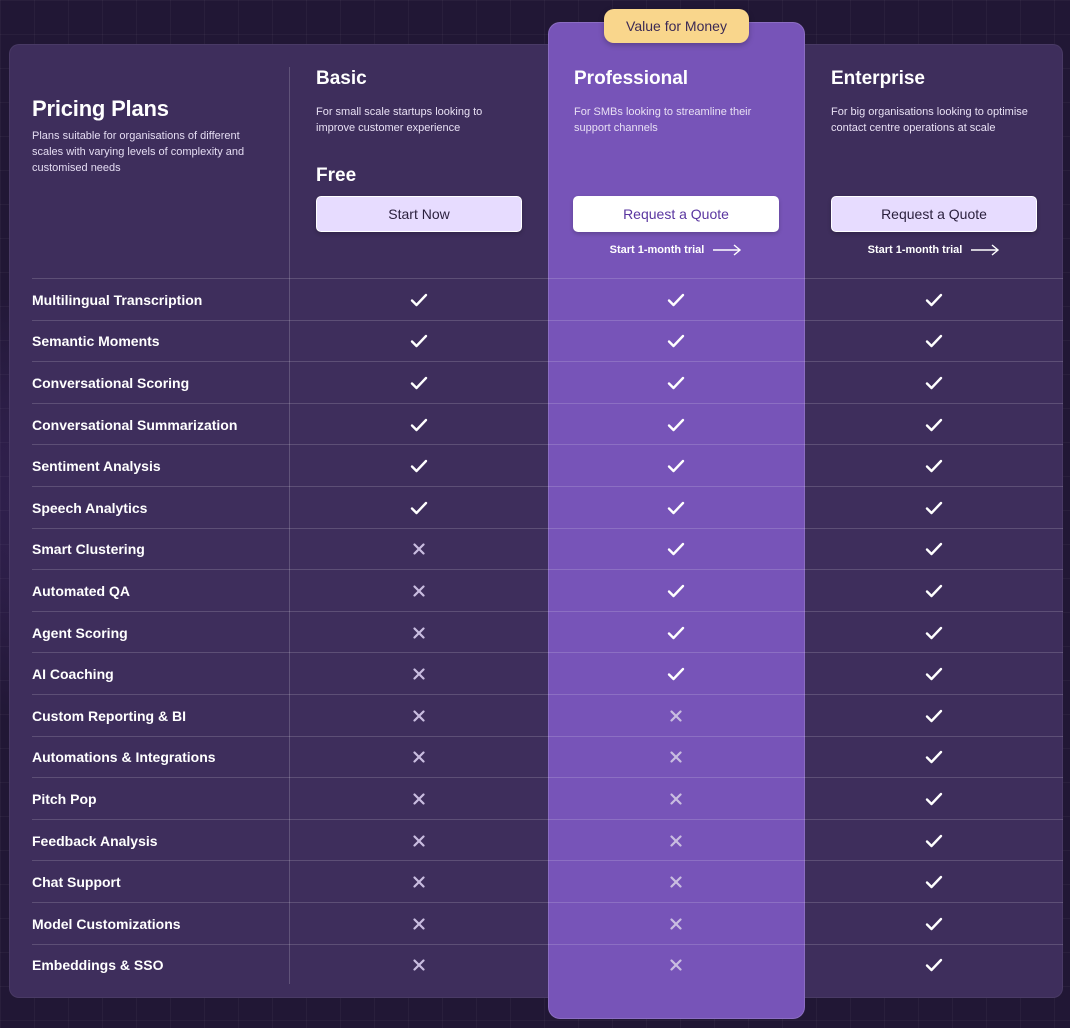 Image resolution: width=1070 pixels, height=1028 pixels. What do you see at coordinates (90, 507) in the screenshot?
I see `feature-label: Speech Analytics` at bounding box center [90, 507].